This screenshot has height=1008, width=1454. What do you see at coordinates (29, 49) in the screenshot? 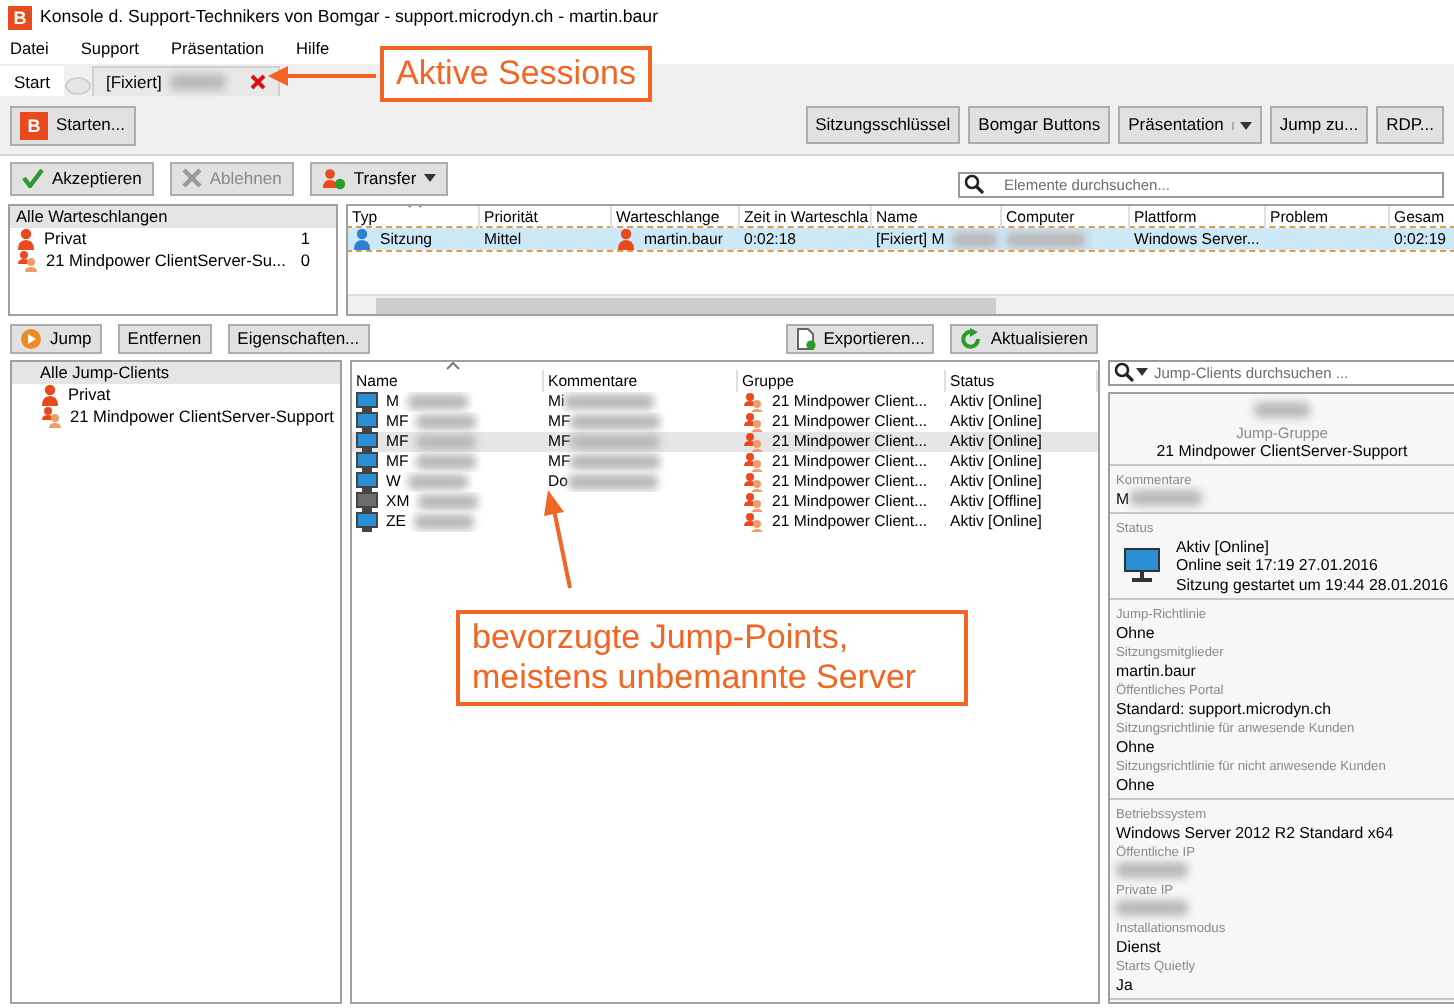
I see `menu-item: Datei` at bounding box center [29, 49].